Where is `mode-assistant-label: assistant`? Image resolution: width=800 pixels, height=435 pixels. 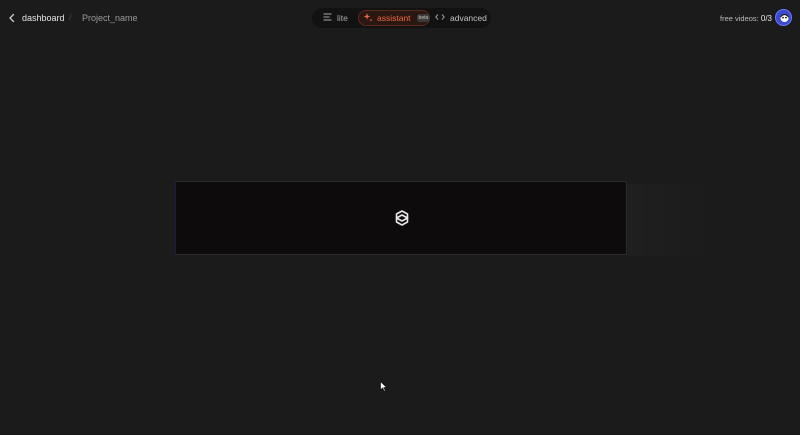 mode-assistant-label: assistant is located at coordinates (394, 18).